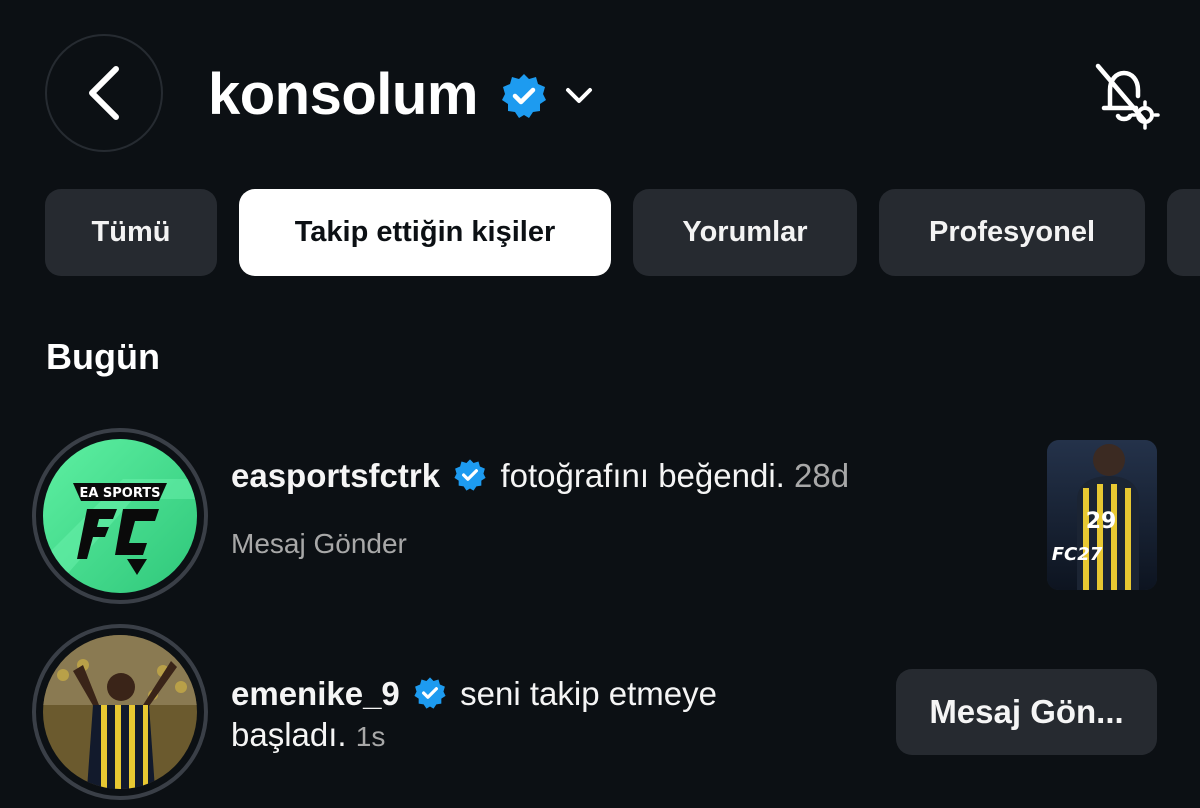  Describe the element at coordinates (335, 475) in the screenshot. I see `notification-username: easportsfctrk` at that location.